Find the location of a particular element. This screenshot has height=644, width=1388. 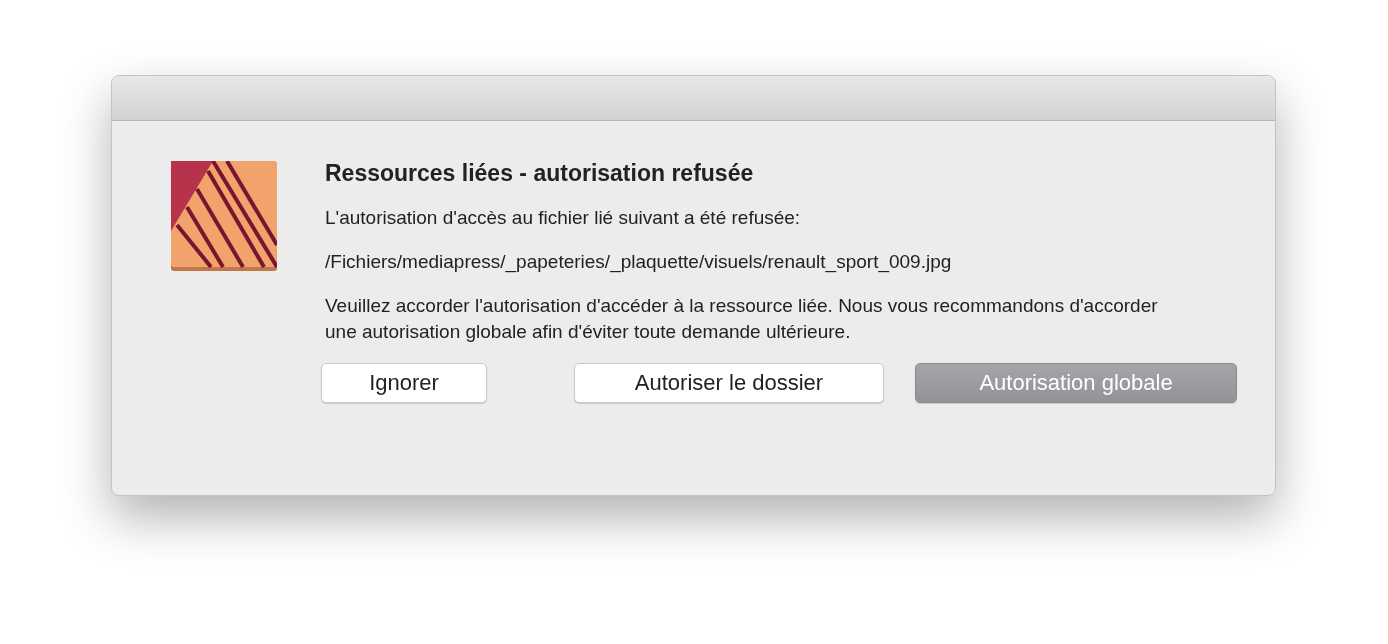

advice-text: Veuillez accorder l'autorisation d'accéder à la ressource liée. Nous vous recommandons d'accorder une autorisation globale afin d'éviter toute demande ultérieure. is located at coordinates (742, 319).